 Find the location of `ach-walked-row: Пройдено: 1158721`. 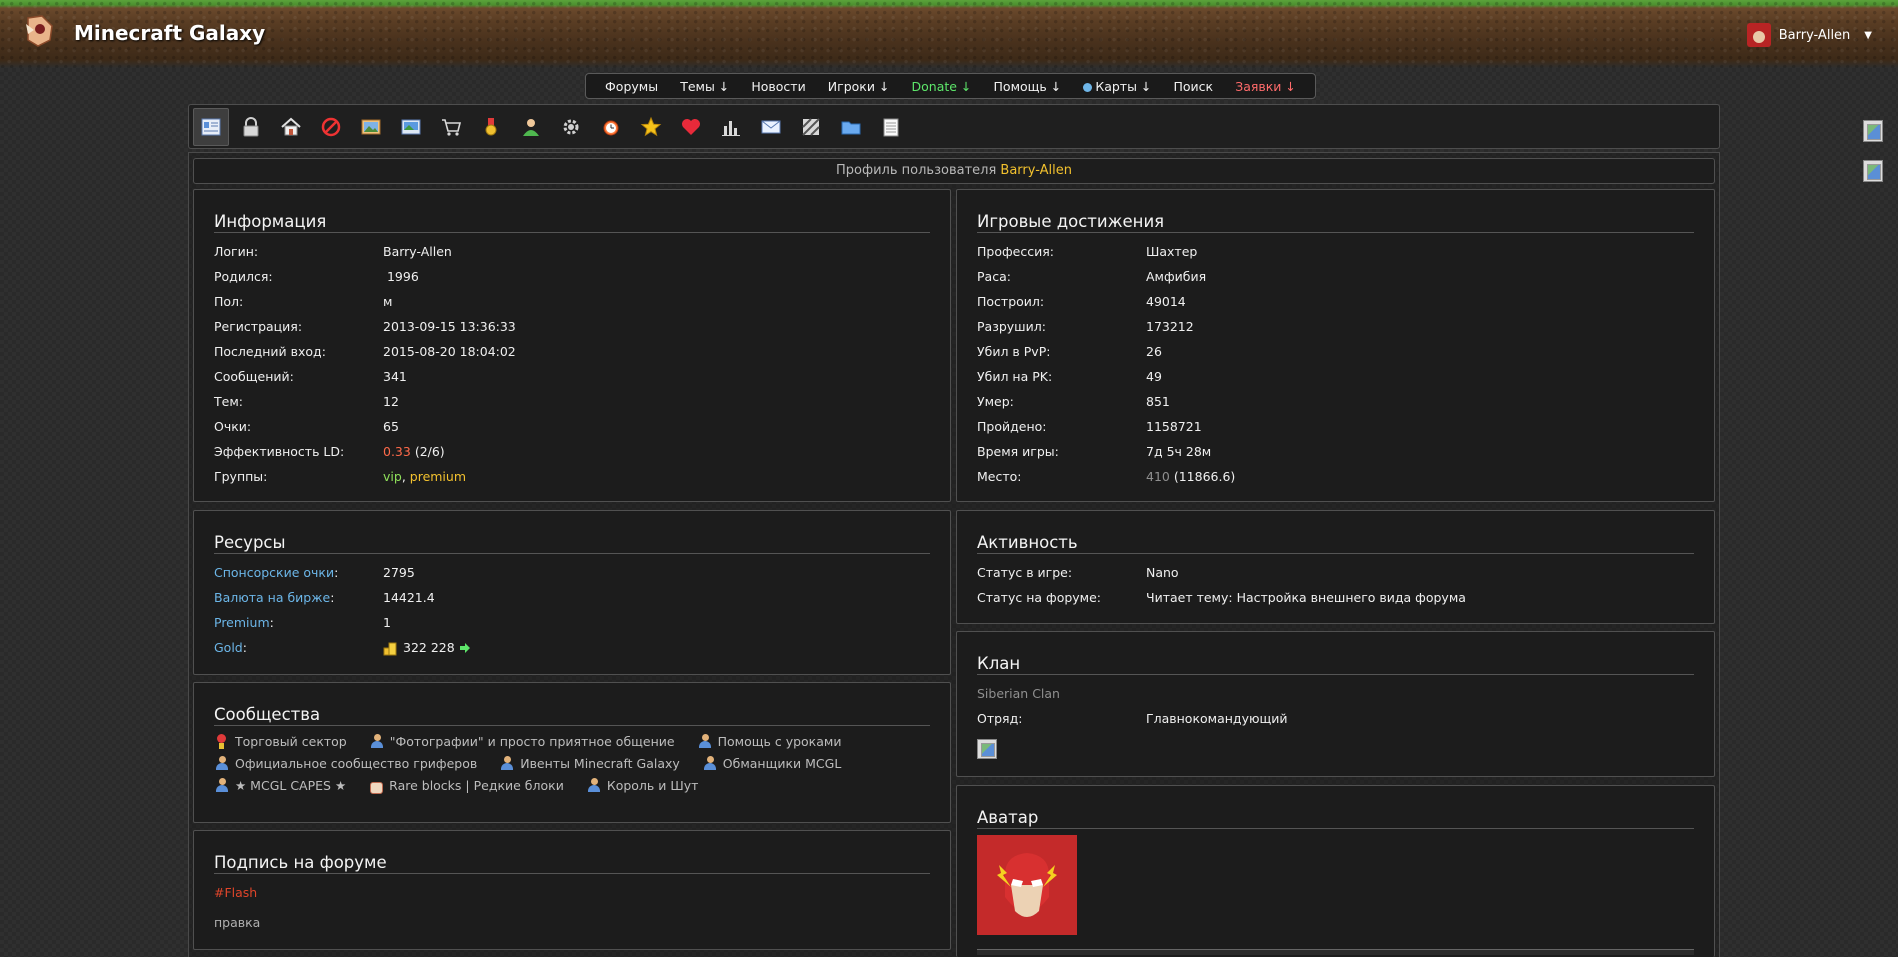

ach-walked-row: Пройдено: 1158721 is located at coordinates (1335, 426).